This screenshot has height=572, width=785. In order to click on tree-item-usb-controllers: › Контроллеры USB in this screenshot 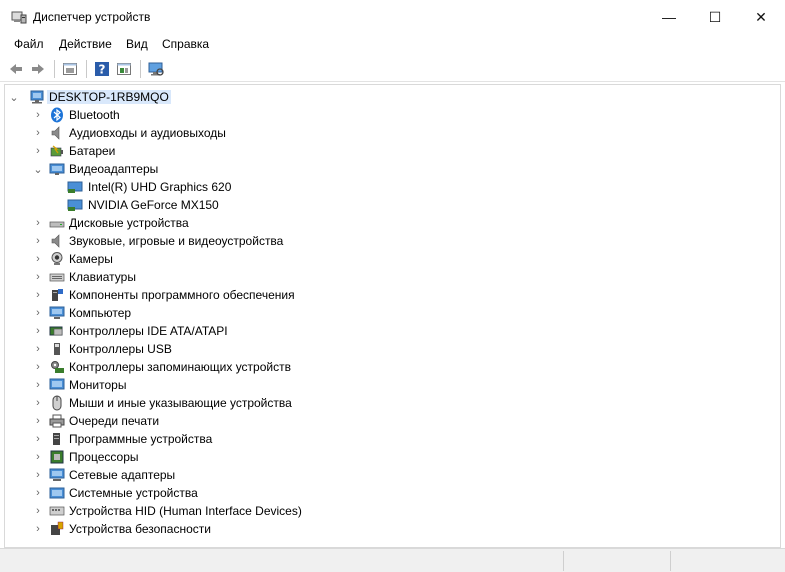, I will do `click(390, 349)`.